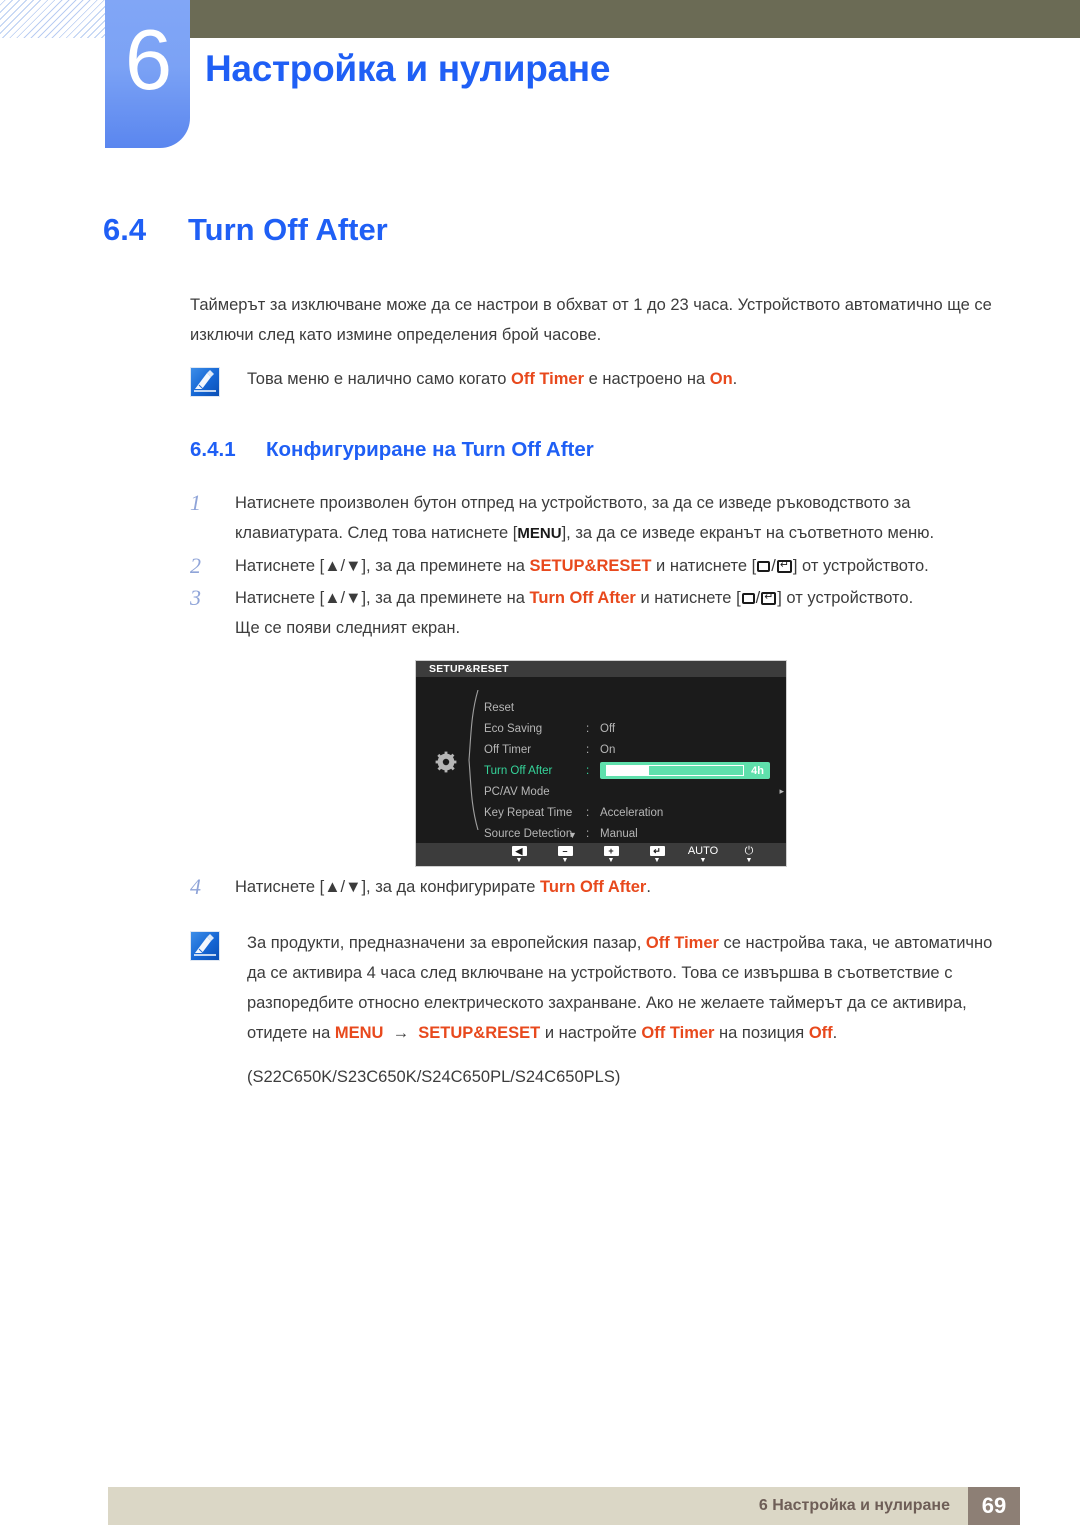 The width and height of the screenshot is (1080, 1527). Describe the element at coordinates (547, 379) in the screenshot. I see `note-top-keyword-1: Off Timer` at that location.